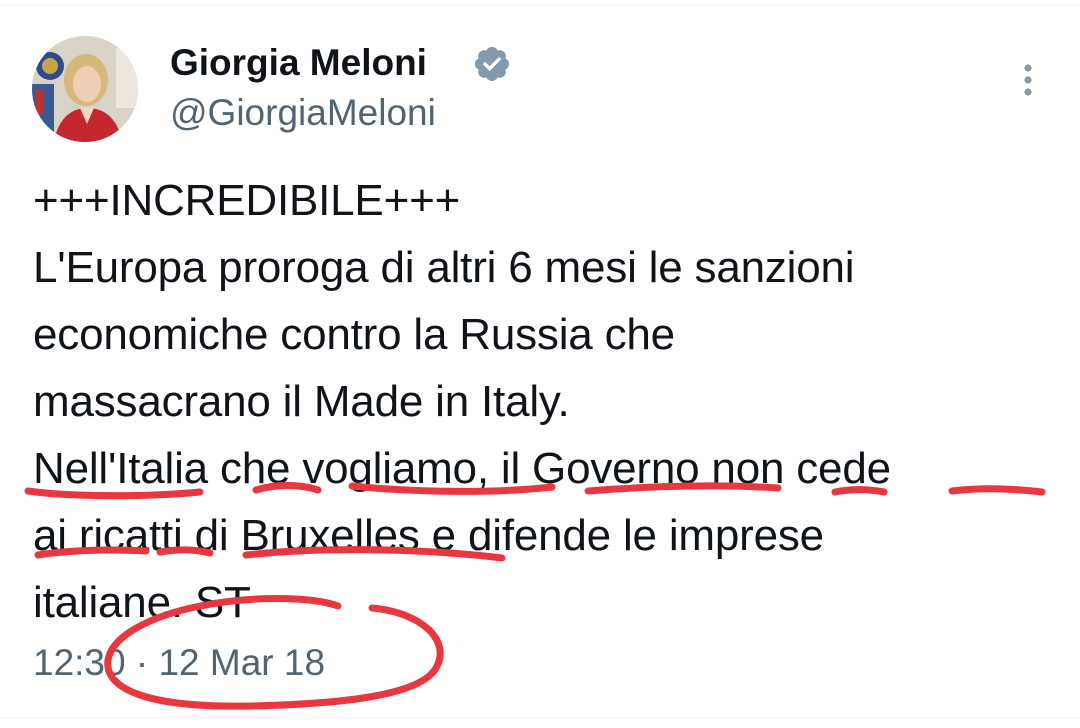 Image resolution: width=1080 pixels, height=728 pixels. I want to click on avatar, so click(85, 89).